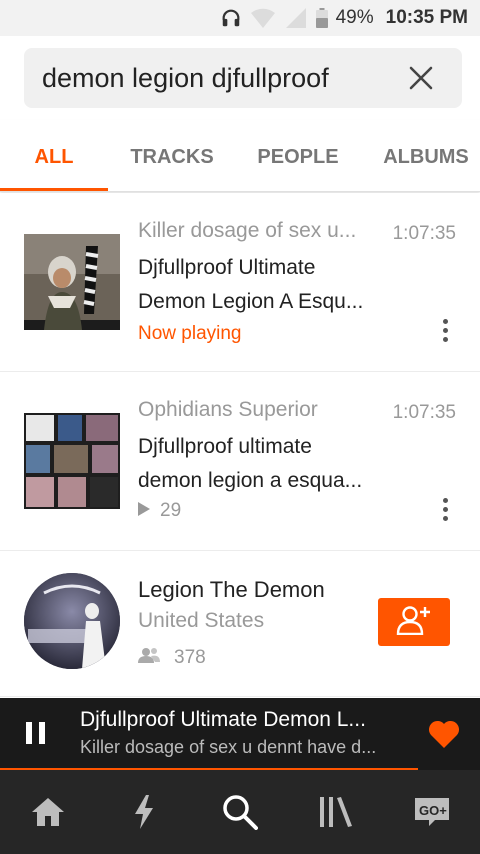 The height and width of the screenshot is (854, 480). Describe the element at coordinates (190, 333) in the screenshot. I see `now-playing-label: Now playing` at that location.